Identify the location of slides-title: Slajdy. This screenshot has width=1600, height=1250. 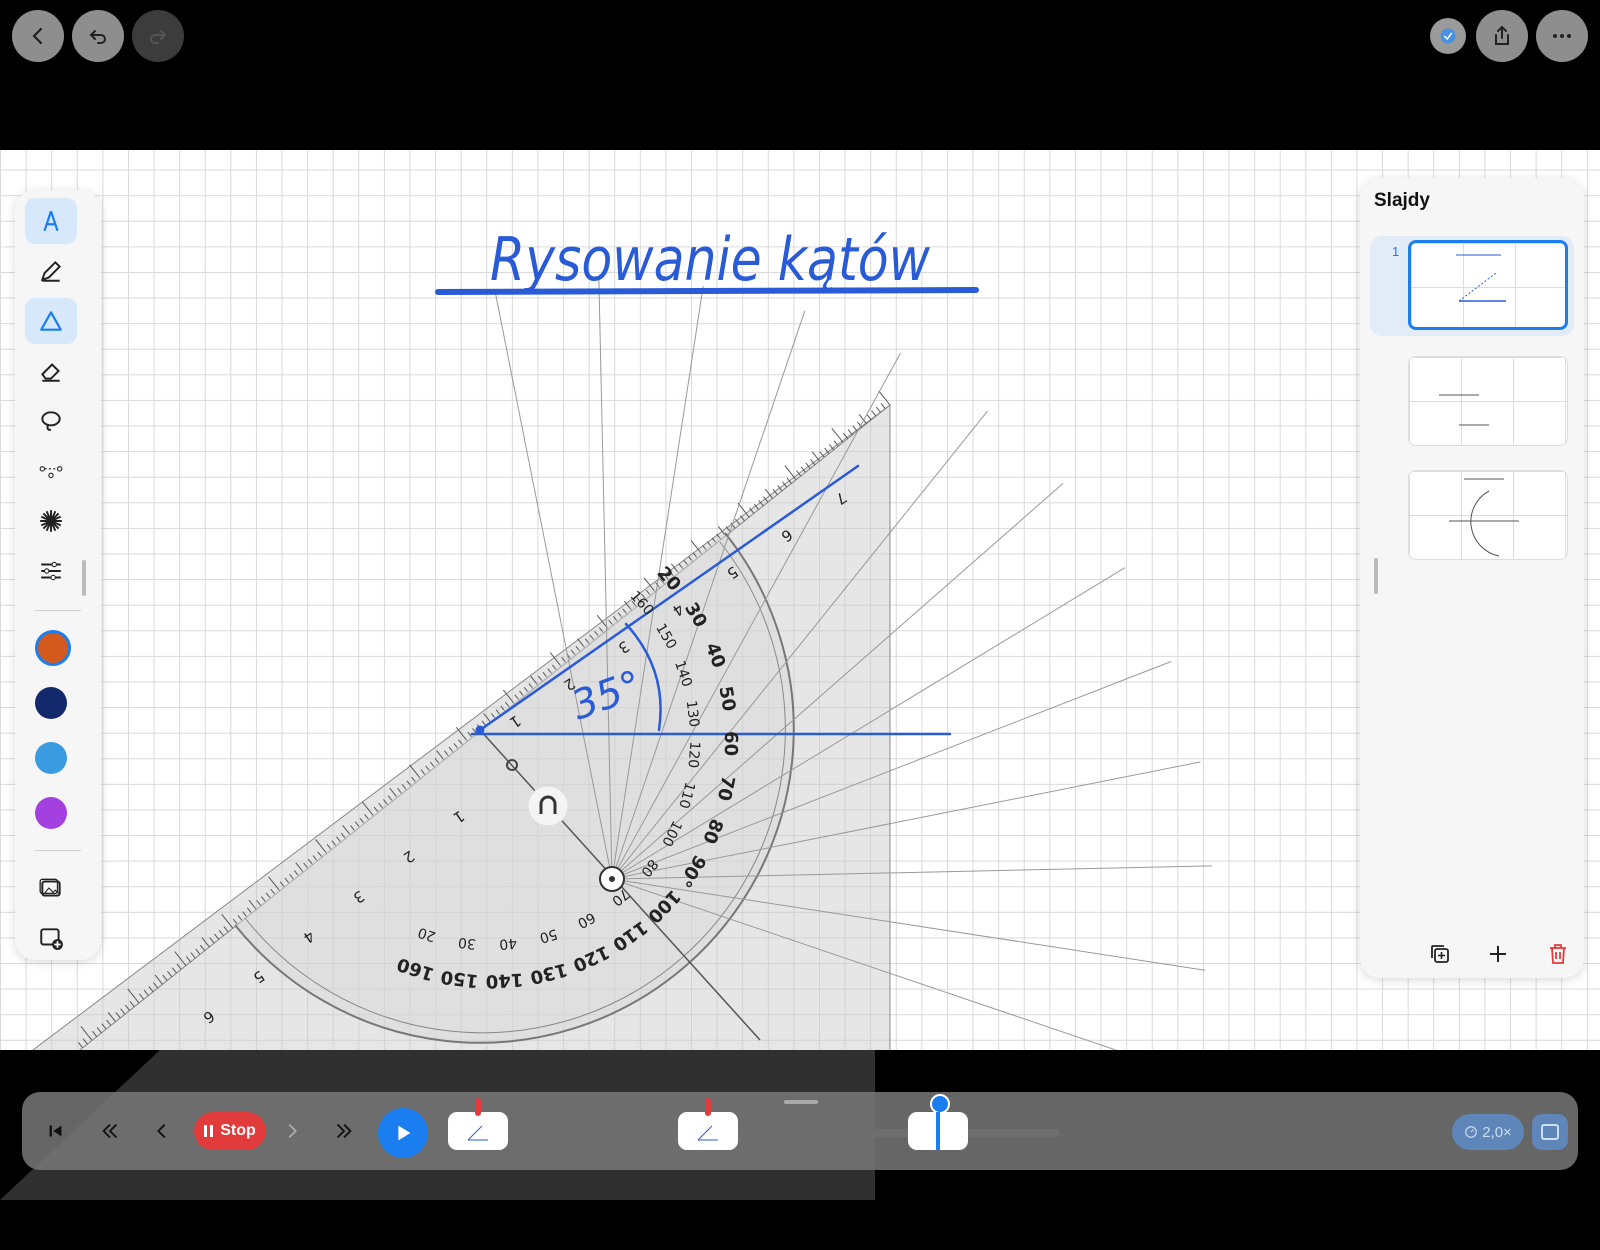
(1402, 200).